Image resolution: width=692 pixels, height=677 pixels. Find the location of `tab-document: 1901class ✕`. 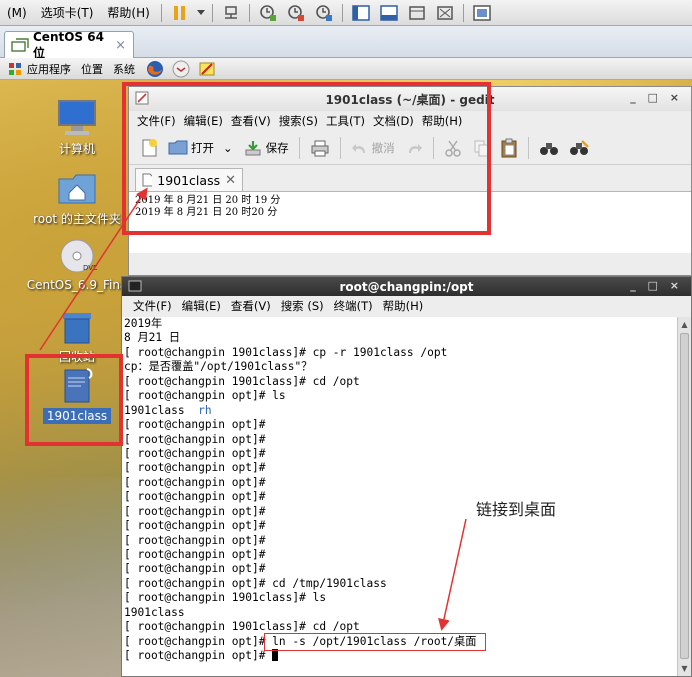

tab-document: 1901class ✕ is located at coordinates (189, 179).